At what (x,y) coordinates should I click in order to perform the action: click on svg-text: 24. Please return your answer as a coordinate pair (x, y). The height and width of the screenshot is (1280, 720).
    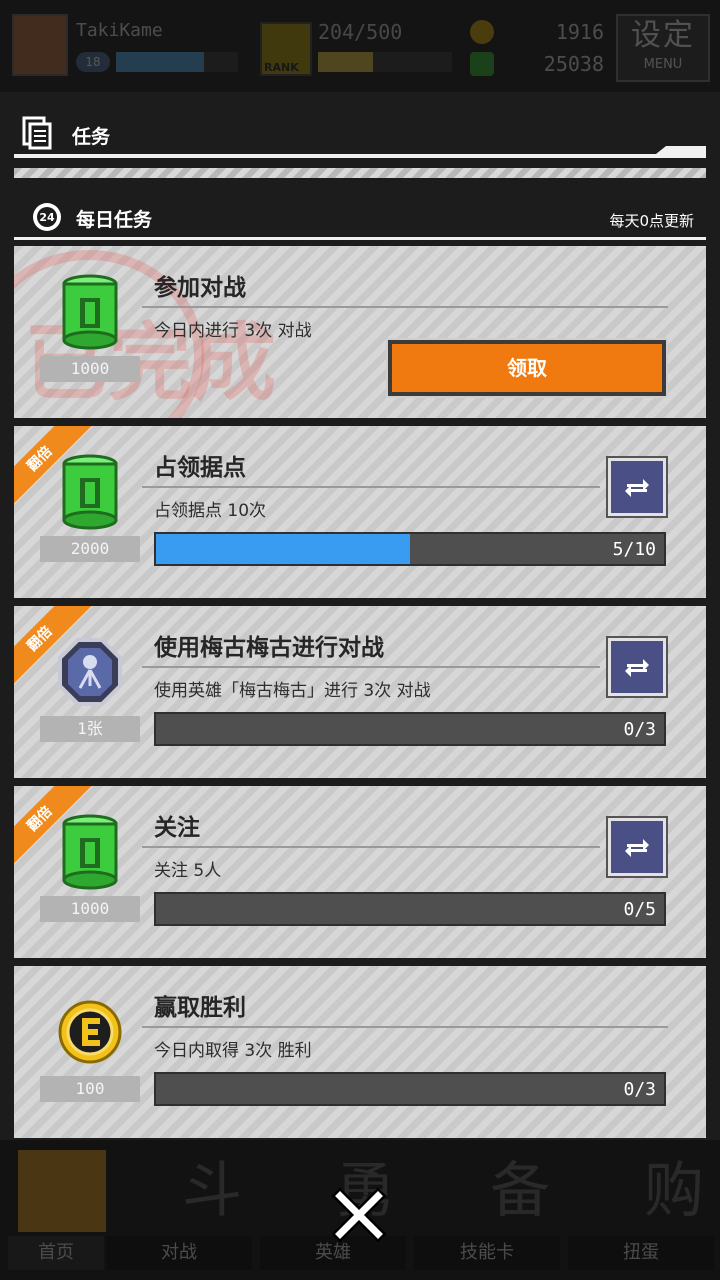
    Looking at the image, I should click on (47, 217).